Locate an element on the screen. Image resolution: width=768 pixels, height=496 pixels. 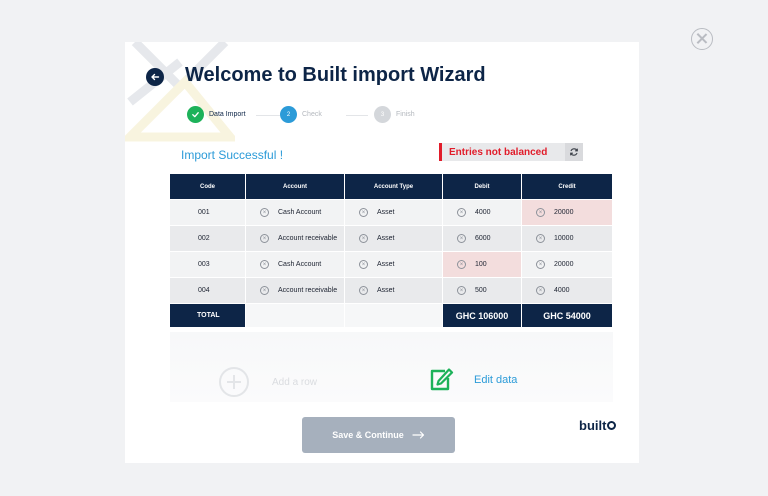
cell-code: 004 is located at coordinates (208, 291).